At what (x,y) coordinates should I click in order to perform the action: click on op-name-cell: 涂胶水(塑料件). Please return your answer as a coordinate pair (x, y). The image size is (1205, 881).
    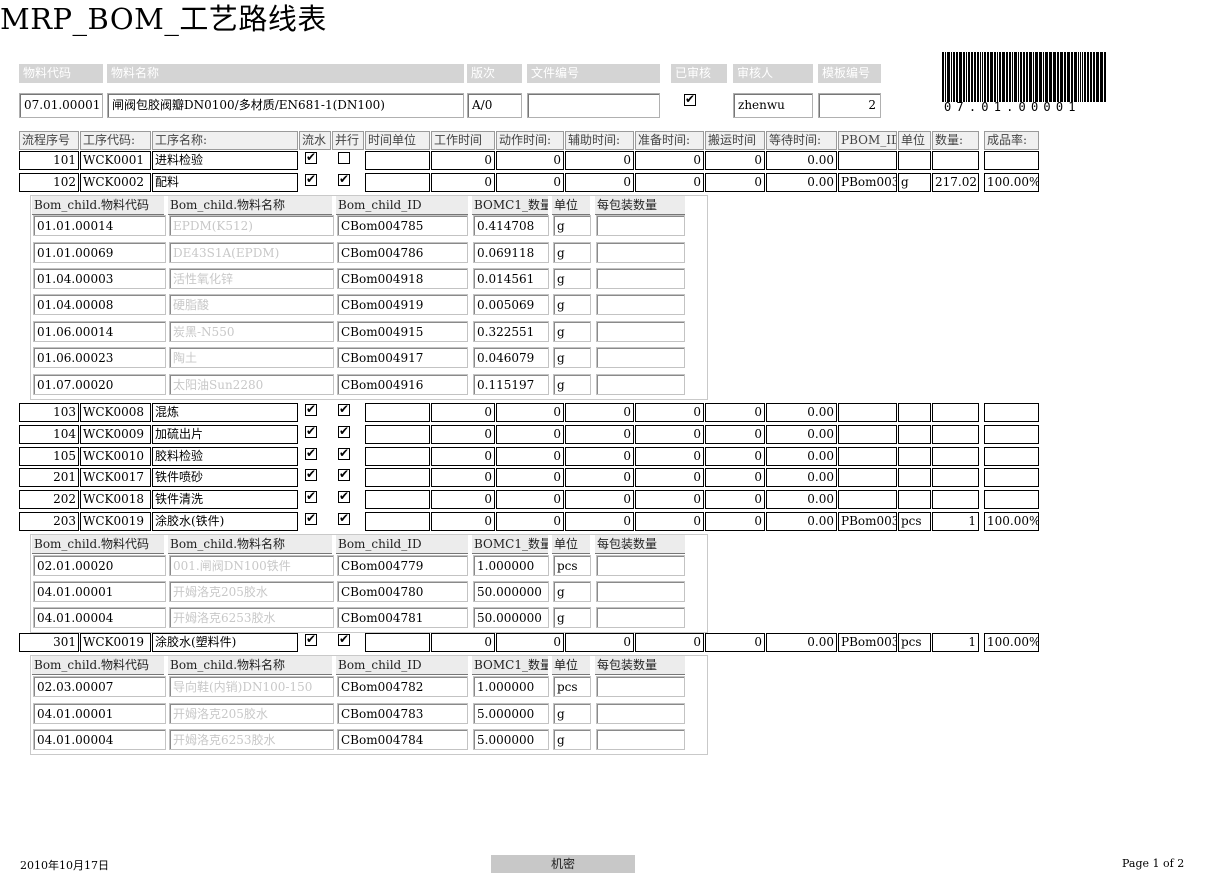
    Looking at the image, I should click on (225, 642).